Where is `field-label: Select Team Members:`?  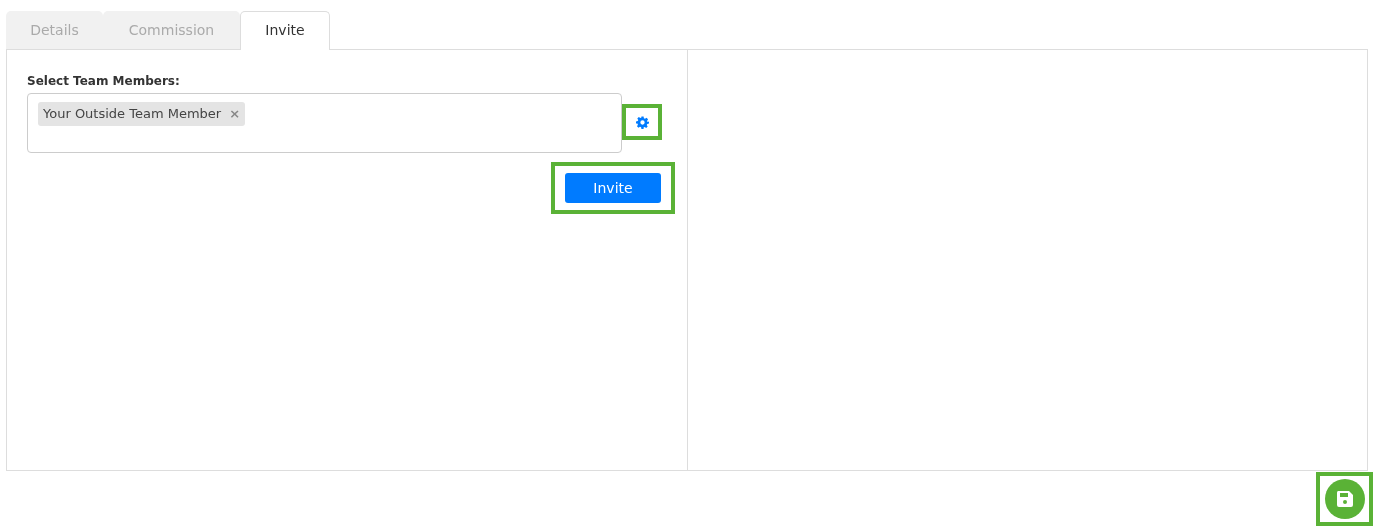
field-label: Select Team Members: is located at coordinates (104, 81).